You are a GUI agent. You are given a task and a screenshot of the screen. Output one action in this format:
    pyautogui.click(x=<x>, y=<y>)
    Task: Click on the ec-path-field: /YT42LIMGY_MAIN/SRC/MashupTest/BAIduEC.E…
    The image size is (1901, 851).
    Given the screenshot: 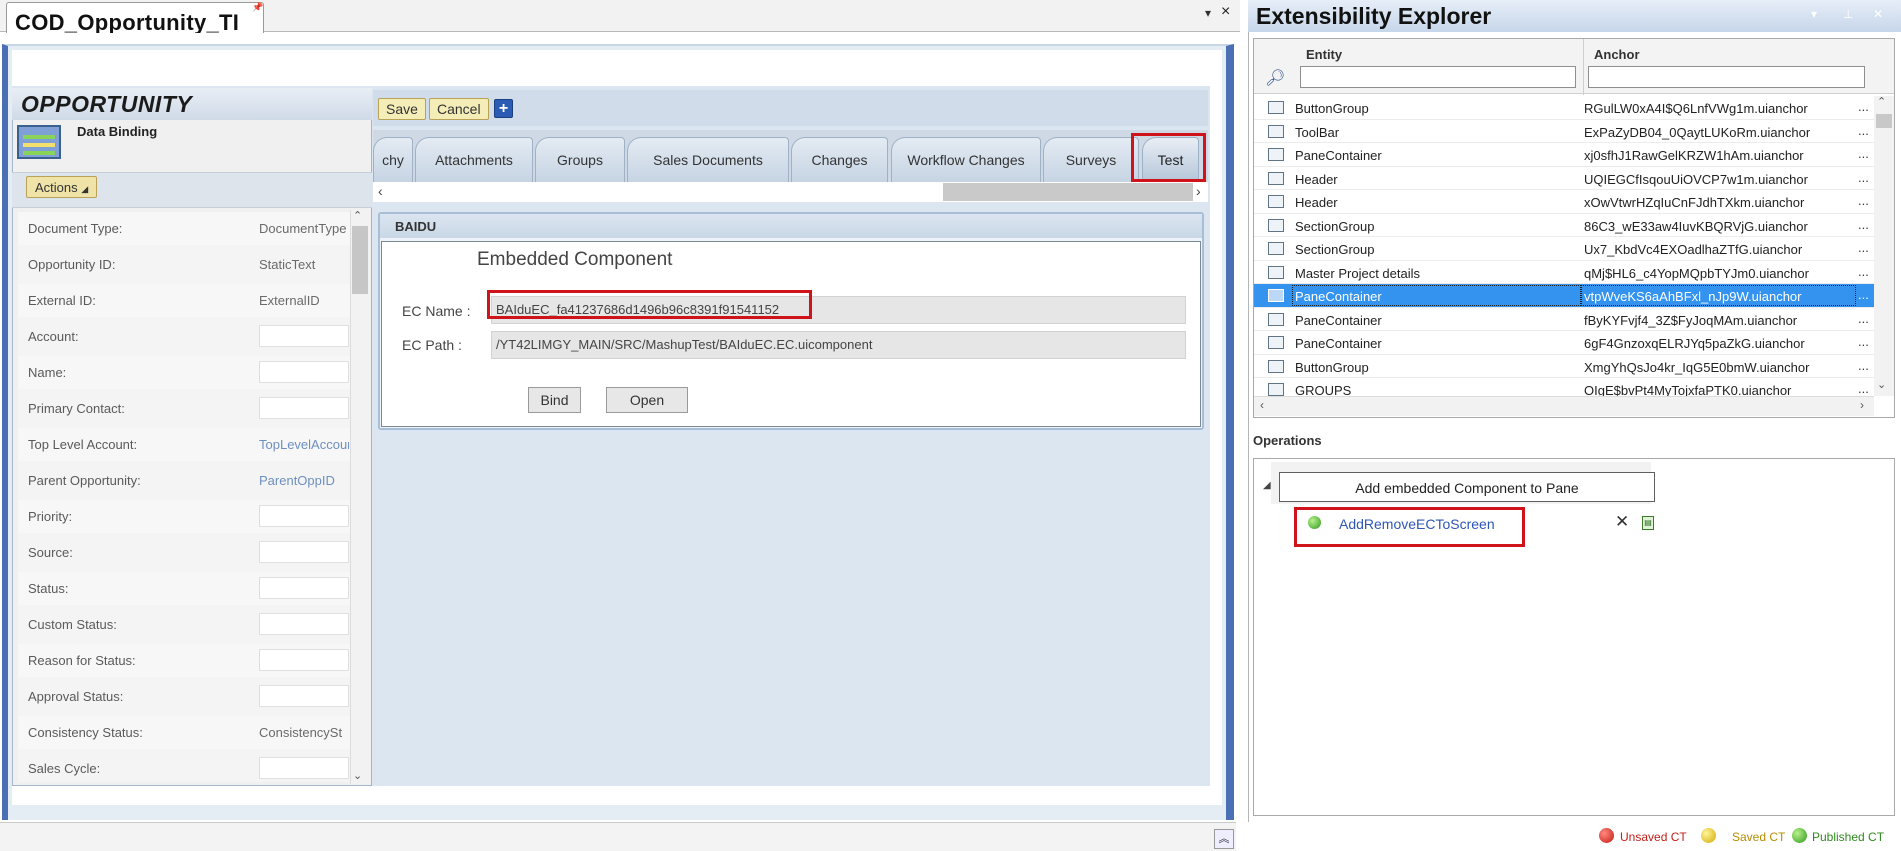 What is the action you would take?
    pyautogui.click(x=838, y=345)
    